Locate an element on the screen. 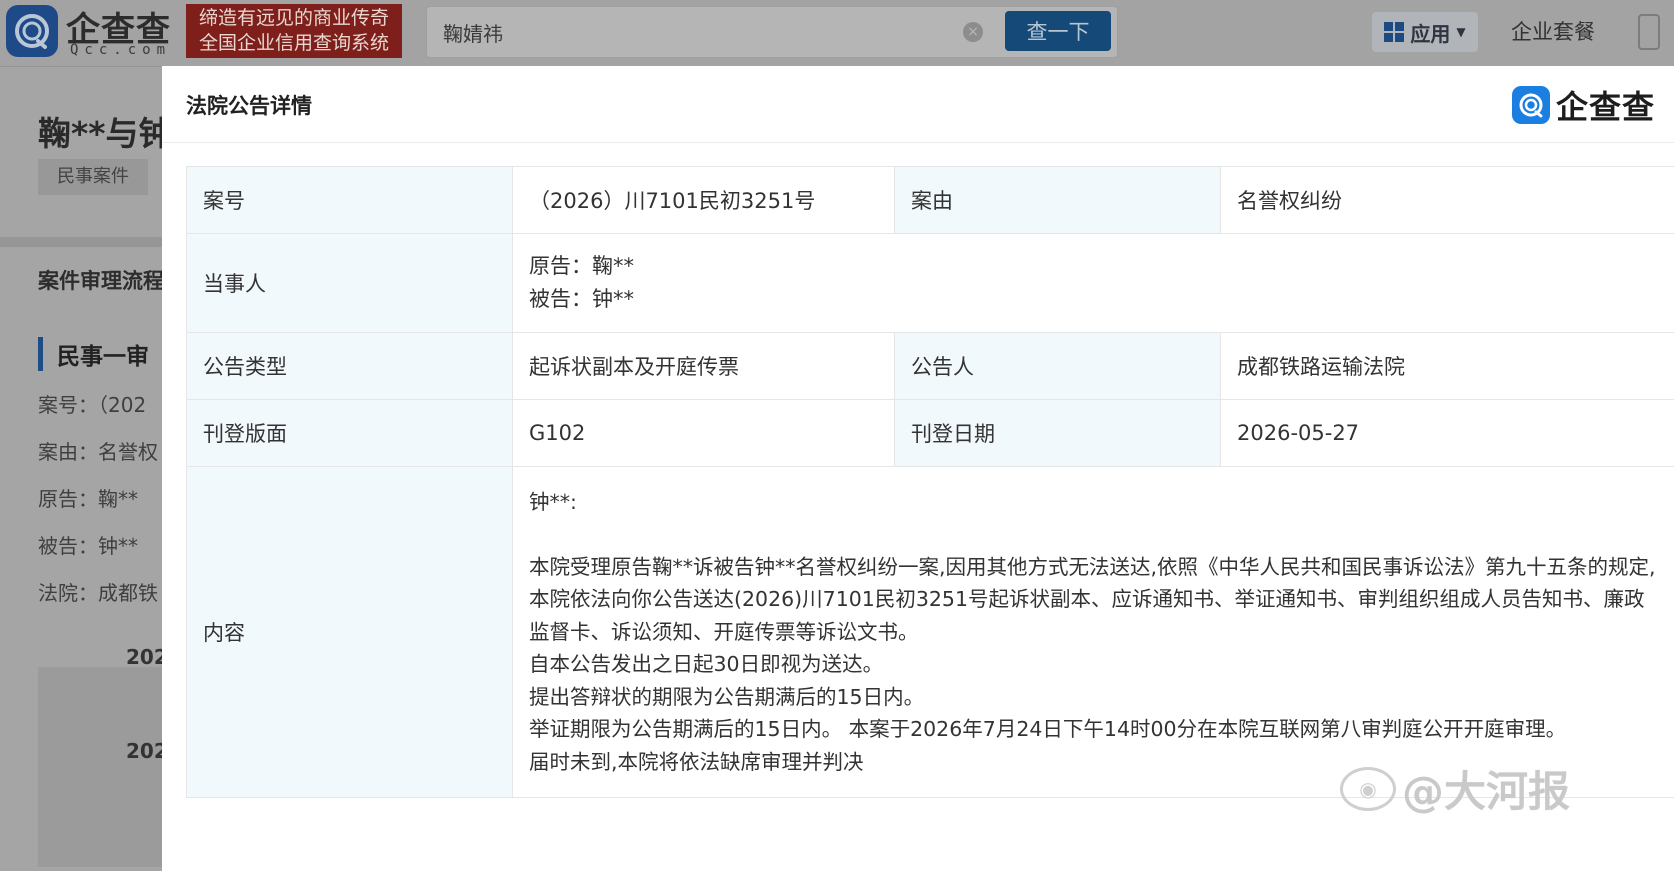  case-no-link: （2026）川7101民初3251号 is located at coordinates (703, 200).